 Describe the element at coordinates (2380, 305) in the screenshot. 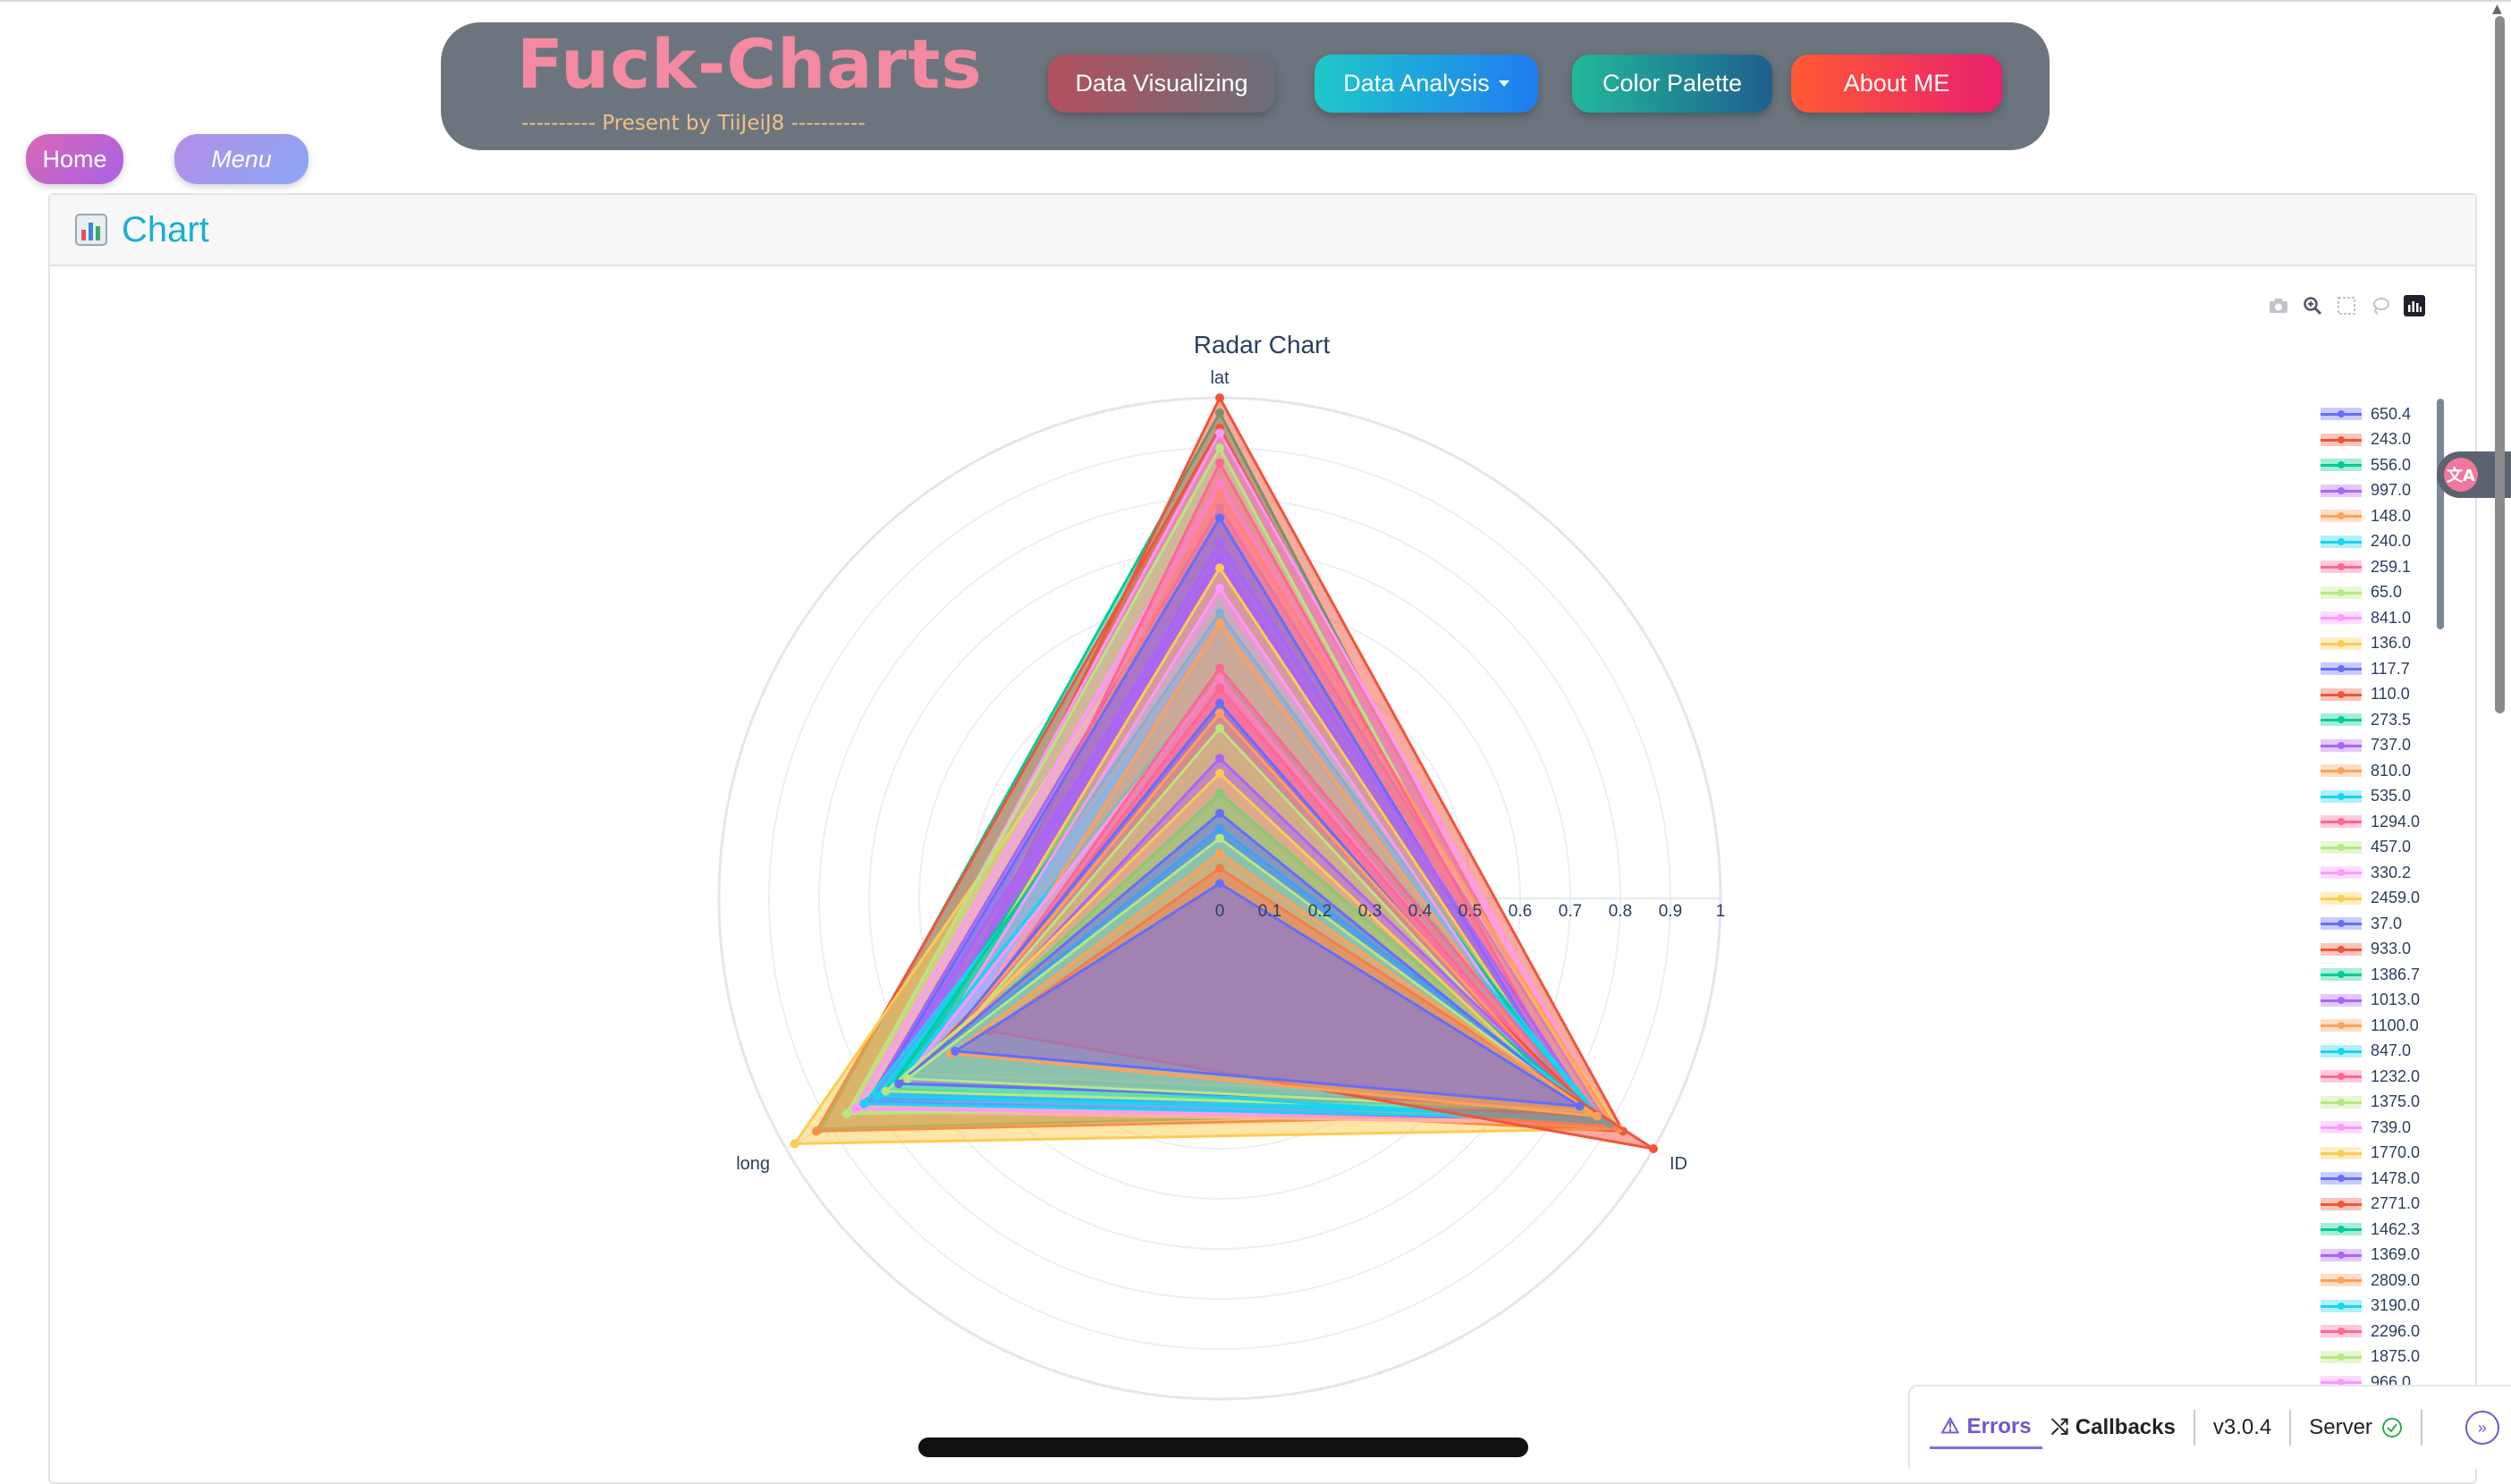

I see `lasso-select-icon` at that location.